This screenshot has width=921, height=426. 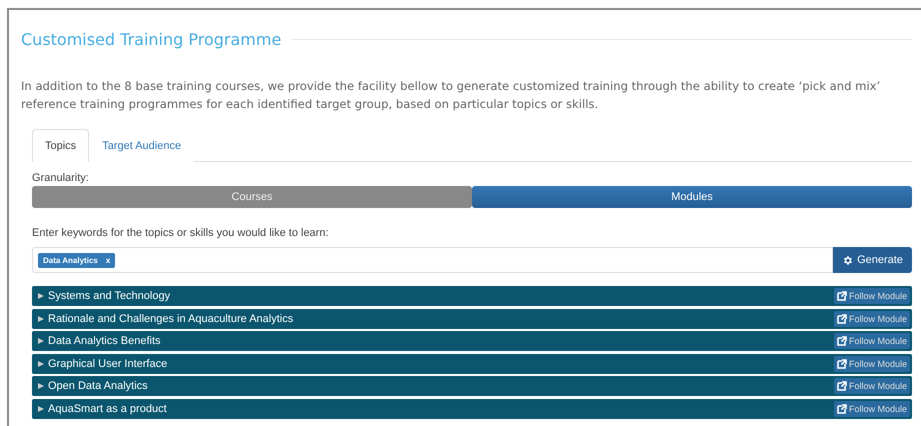 What do you see at coordinates (472, 408) in the screenshot?
I see `module-row: AquaSmart as a product Follow Module` at bounding box center [472, 408].